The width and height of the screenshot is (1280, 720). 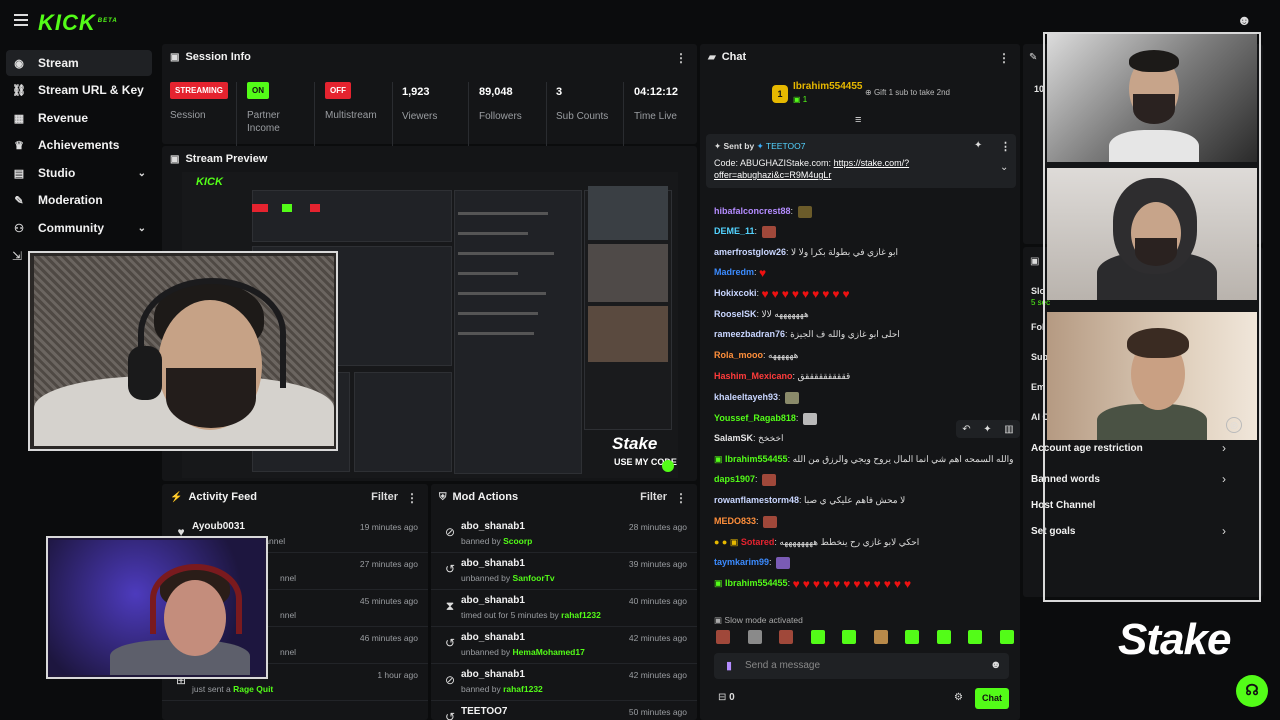 What do you see at coordinates (734, 231) in the screenshot?
I see `chat-username: DEME_11` at bounding box center [734, 231].